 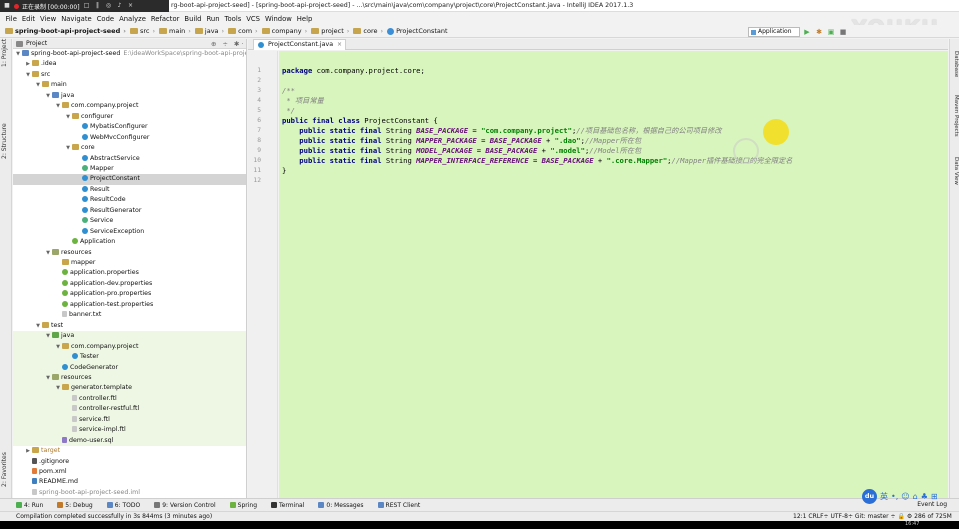 What do you see at coordinates (129, 138) in the screenshot?
I see `tree-item: WebMvcConfigurer` at bounding box center [129, 138].